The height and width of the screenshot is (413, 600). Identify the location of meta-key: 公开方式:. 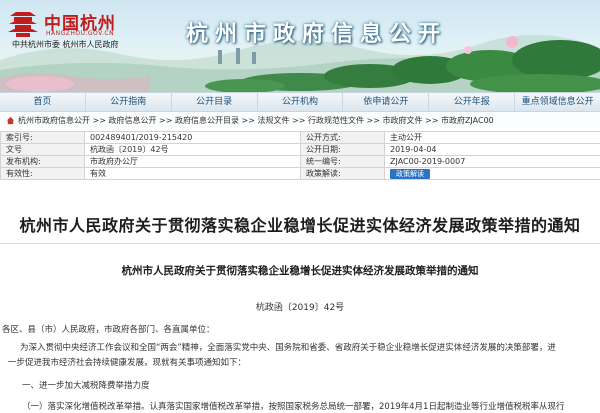
(342, 137).